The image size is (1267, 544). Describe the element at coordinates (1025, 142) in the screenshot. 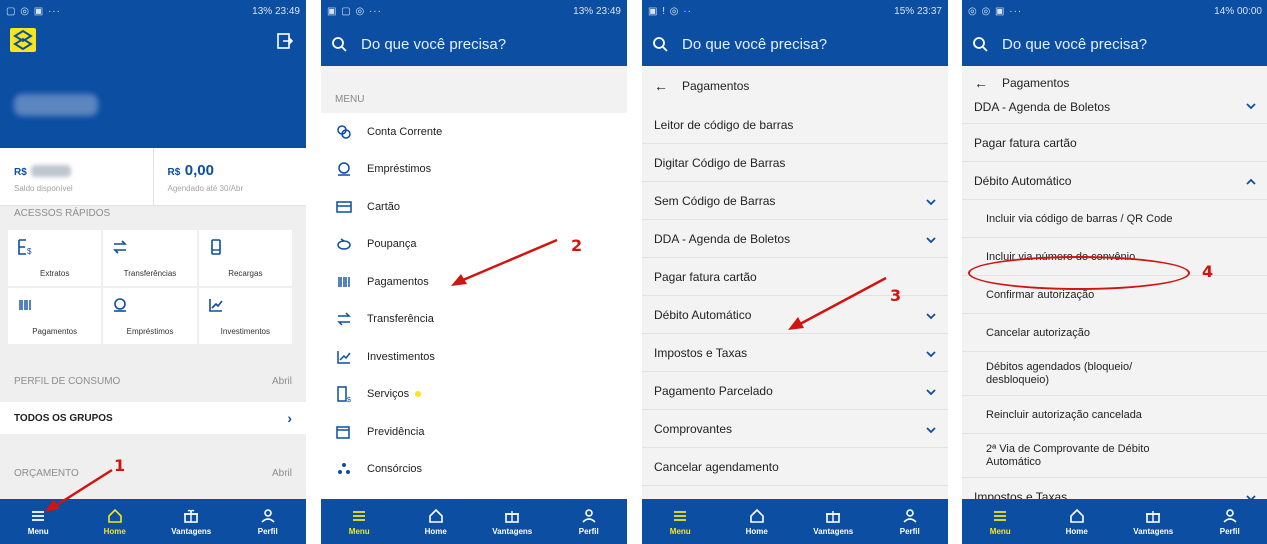

I see `list-item-label: Pagar fatura cartão` at that location.